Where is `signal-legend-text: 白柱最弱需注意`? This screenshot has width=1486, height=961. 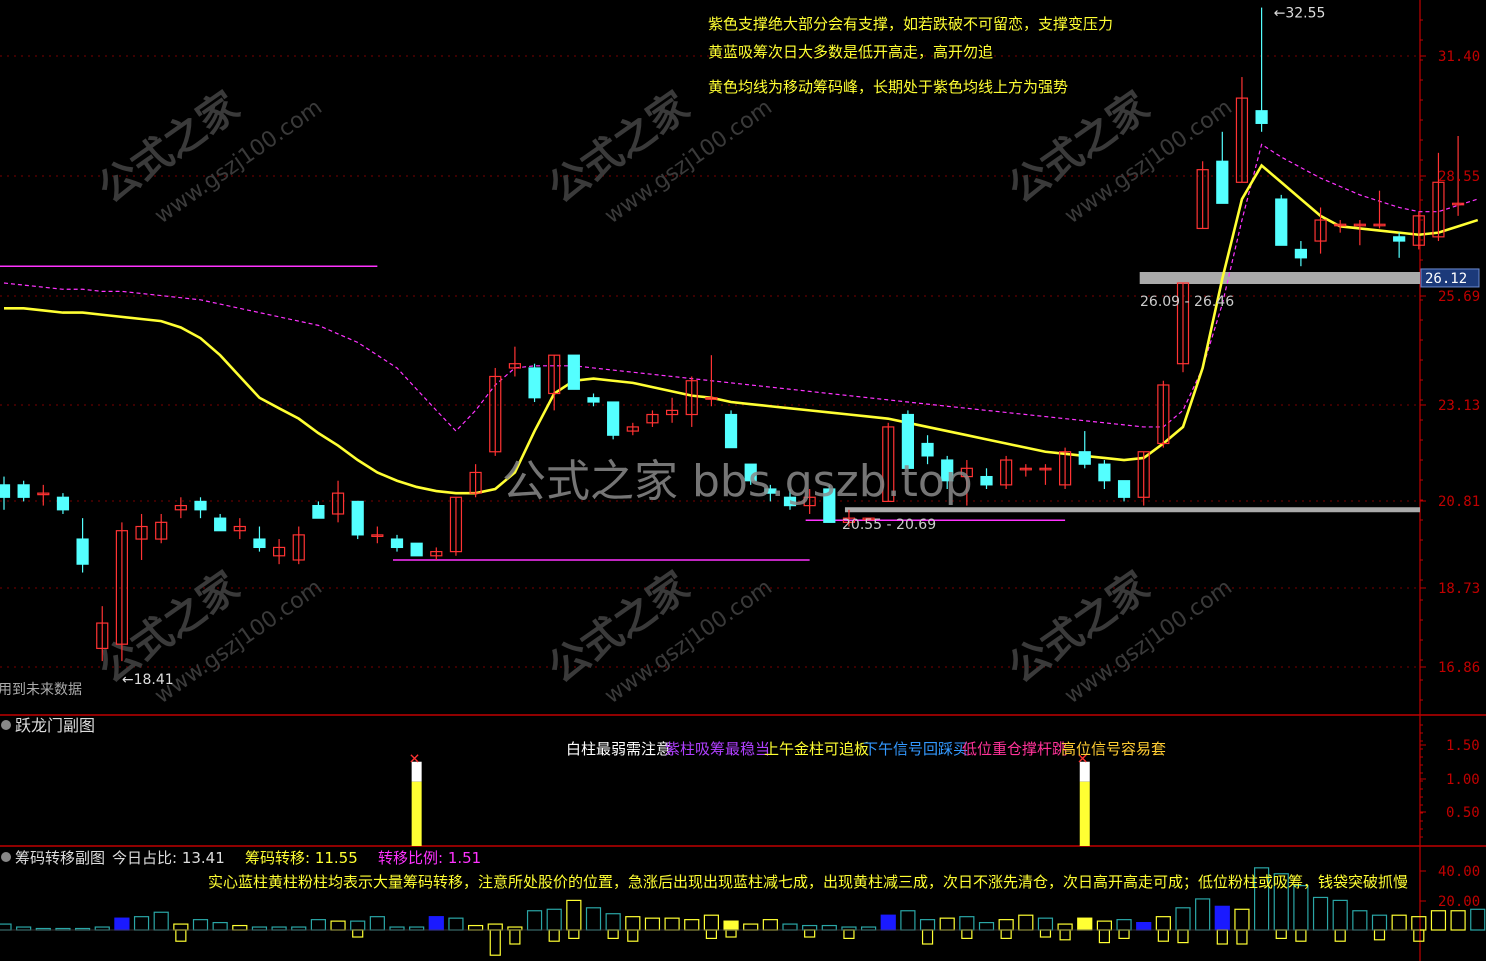 signal-legend-text: 白柱最弱需注意 is located at coordinates (618, 749).